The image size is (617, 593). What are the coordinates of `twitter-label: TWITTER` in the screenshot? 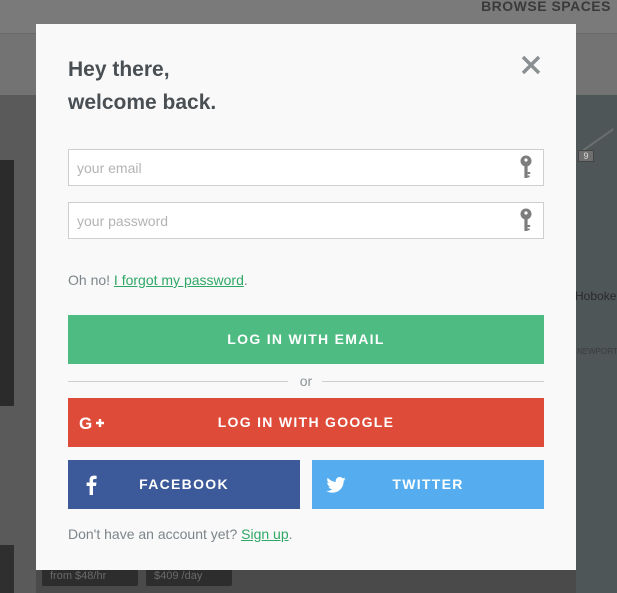 It's located at (428, 484).